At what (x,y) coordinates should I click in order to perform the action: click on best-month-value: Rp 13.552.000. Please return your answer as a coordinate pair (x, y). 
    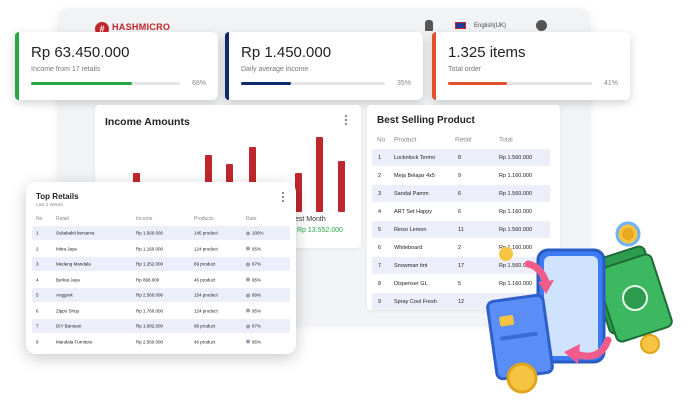
    Looking at the image, I should click on (320, 230).